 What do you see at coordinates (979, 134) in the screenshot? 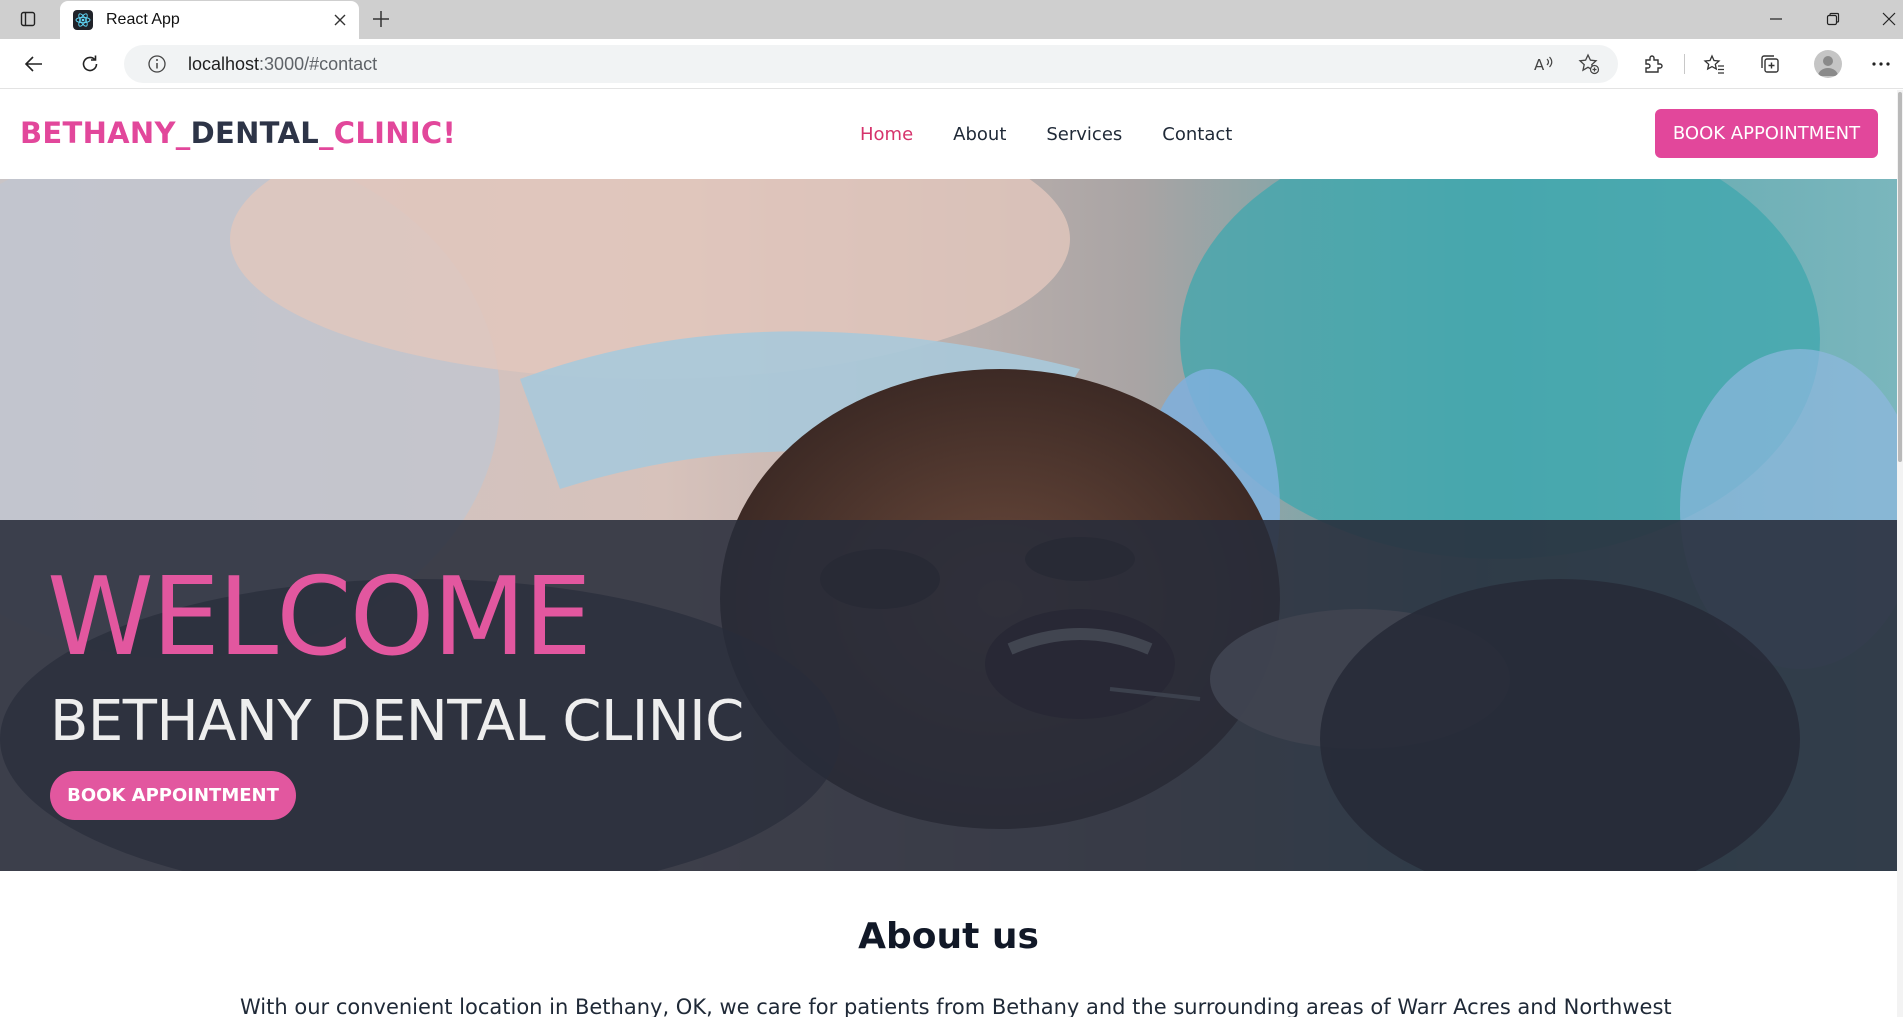
I see `nav-about: About` at bounding box center [979, 134].